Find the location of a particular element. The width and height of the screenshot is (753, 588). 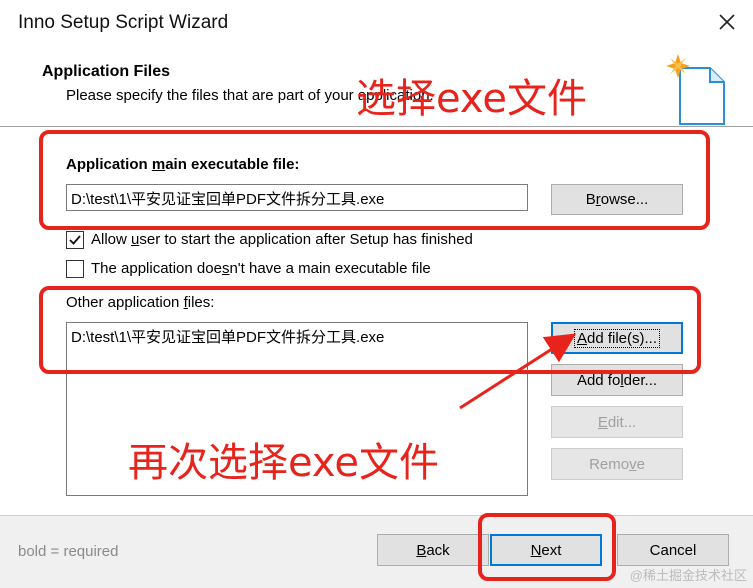

cancel-button: Cancel is located at coordinates (673, 550).